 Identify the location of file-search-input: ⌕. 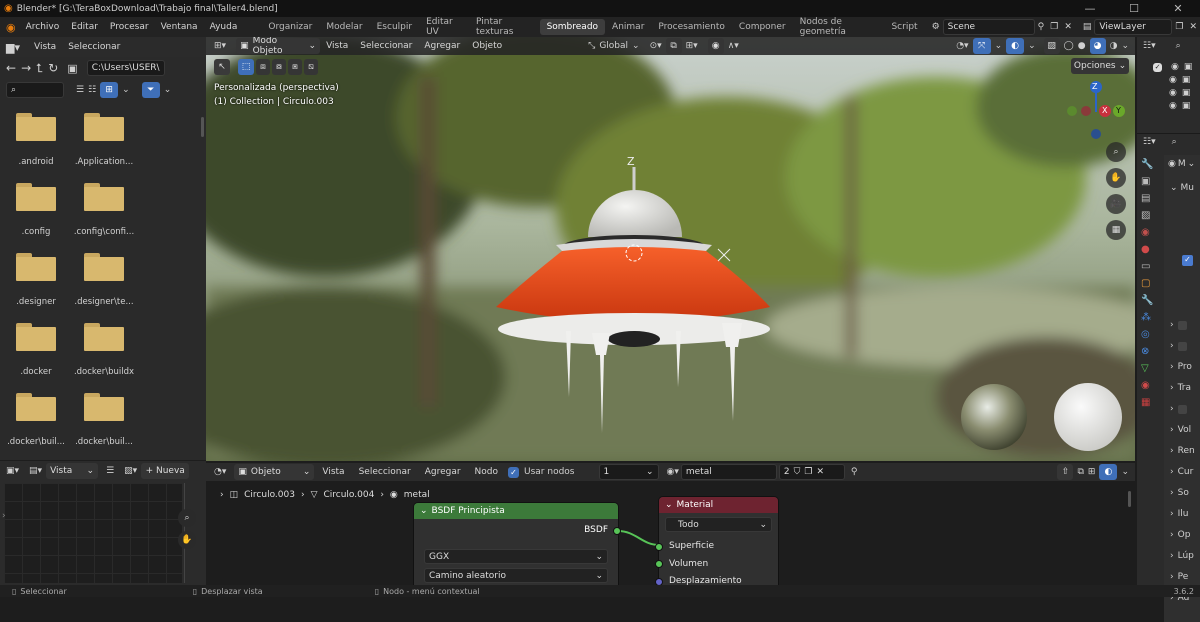
(35, 90).